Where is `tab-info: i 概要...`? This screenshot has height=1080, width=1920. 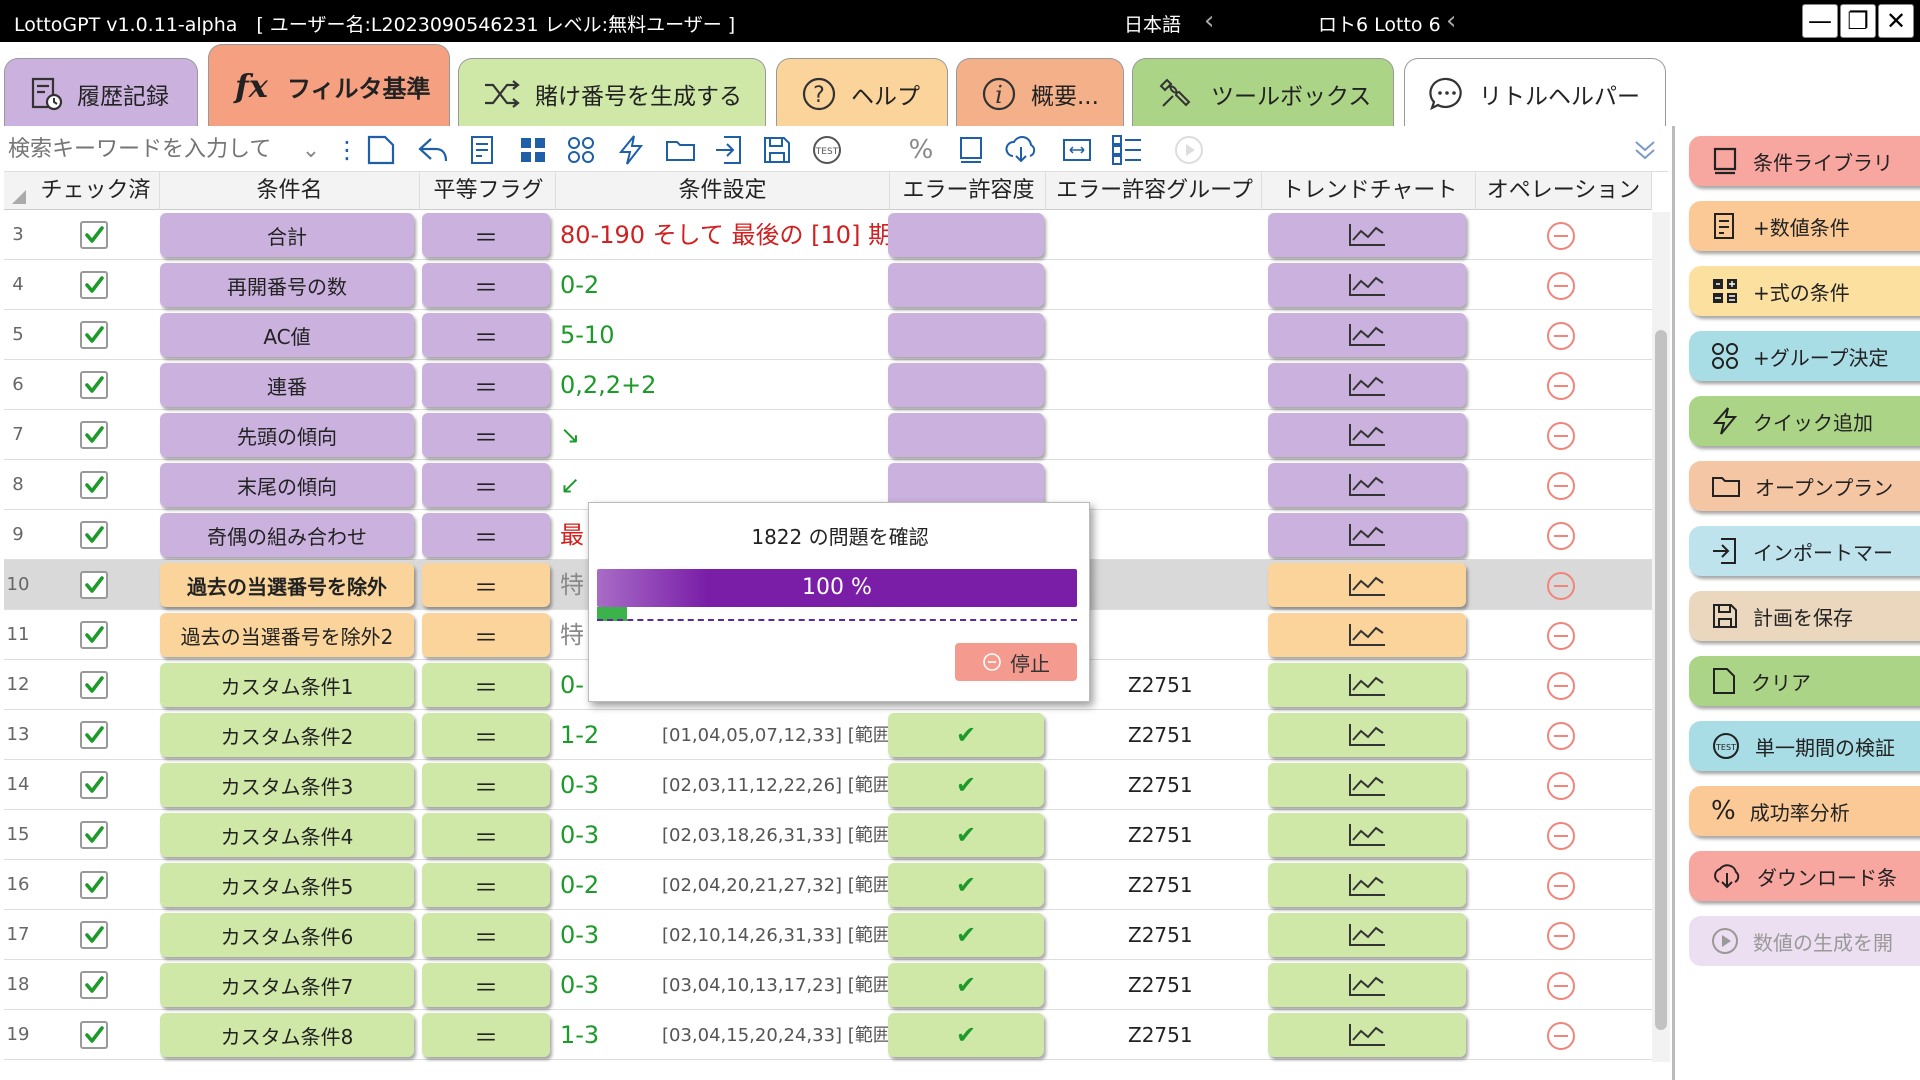
tab-info: i 概要... is located at coordinates (1040, 93).